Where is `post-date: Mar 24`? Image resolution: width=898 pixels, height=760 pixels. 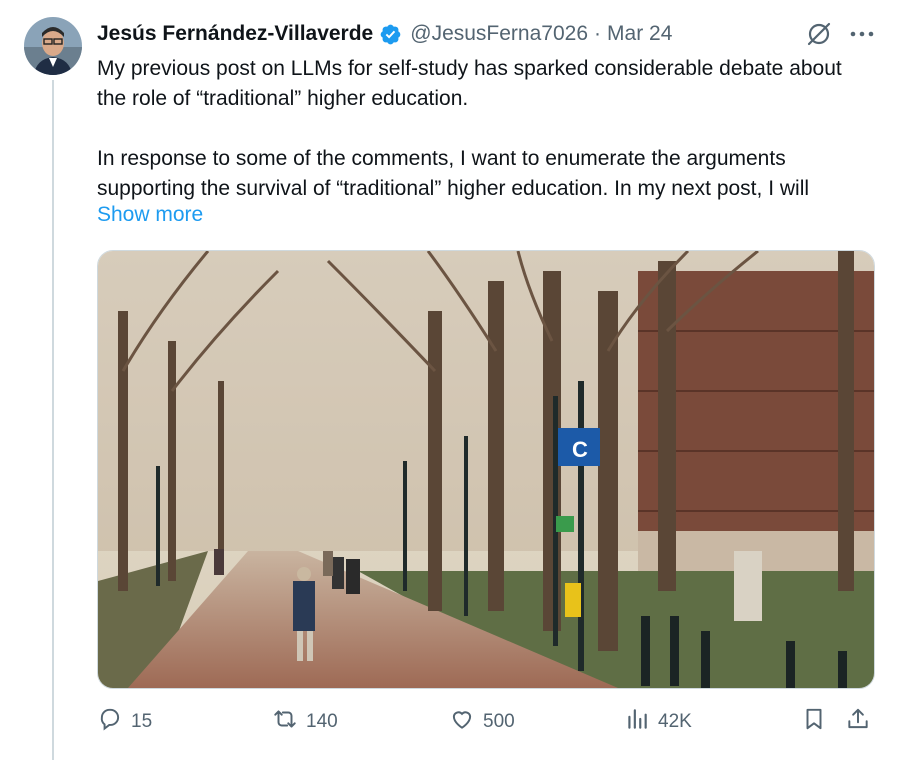
post-date: Mar 24 is located at coordinates (639, 34).